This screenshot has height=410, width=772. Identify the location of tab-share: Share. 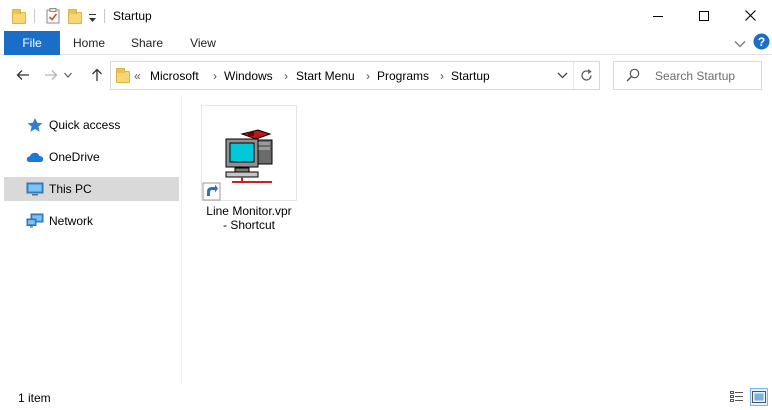
(147, 43).